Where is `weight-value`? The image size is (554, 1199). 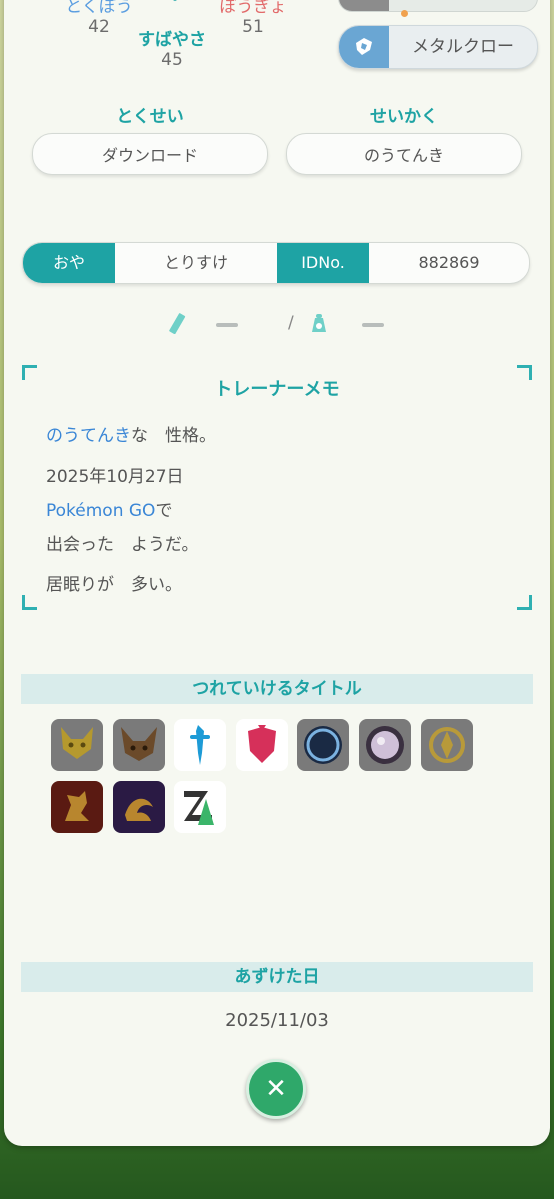 weight-value is located at coordinates (373, 325).